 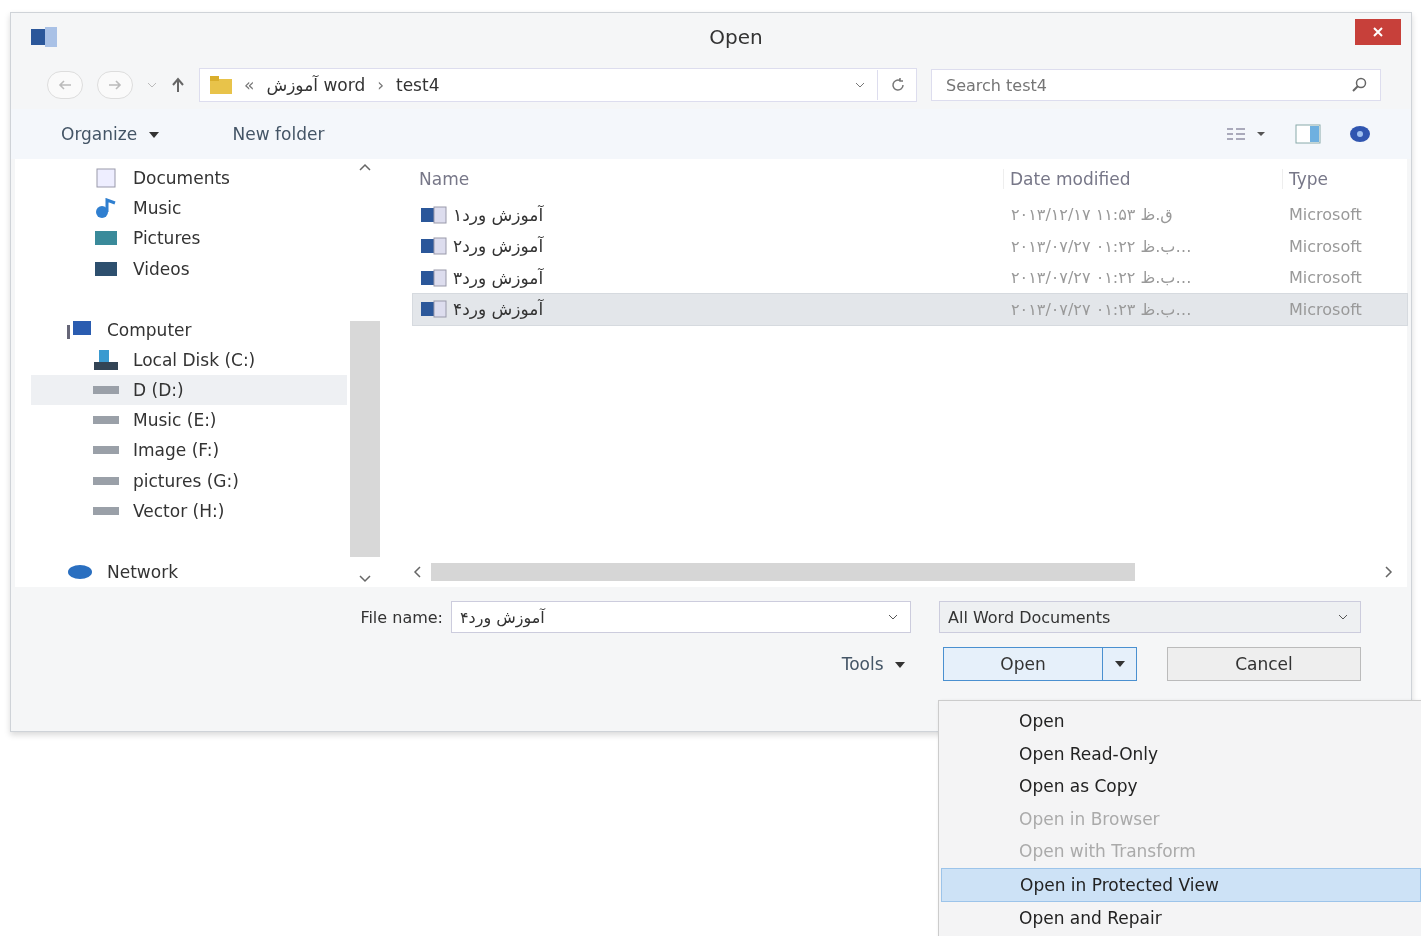 I want to click on sidebar-item: Music (E:), so click(x=189, y=420).